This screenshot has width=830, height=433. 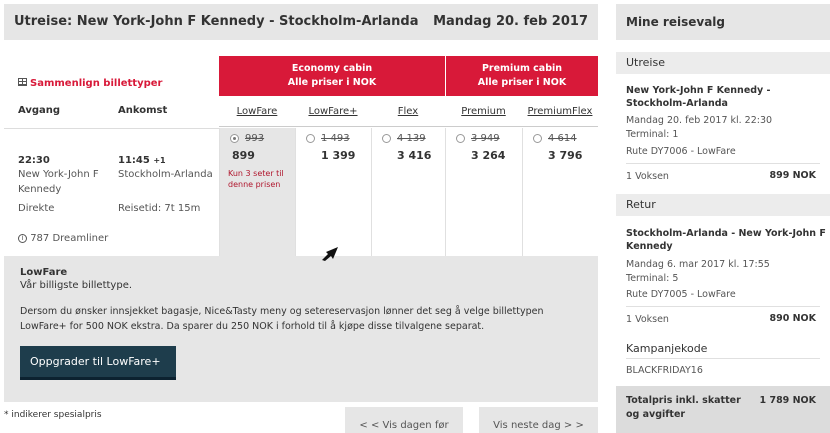 What do you see at coordinates (36, 208) in the screenshot?
I see `stops: Direkte` at bounding box center [36, 208].